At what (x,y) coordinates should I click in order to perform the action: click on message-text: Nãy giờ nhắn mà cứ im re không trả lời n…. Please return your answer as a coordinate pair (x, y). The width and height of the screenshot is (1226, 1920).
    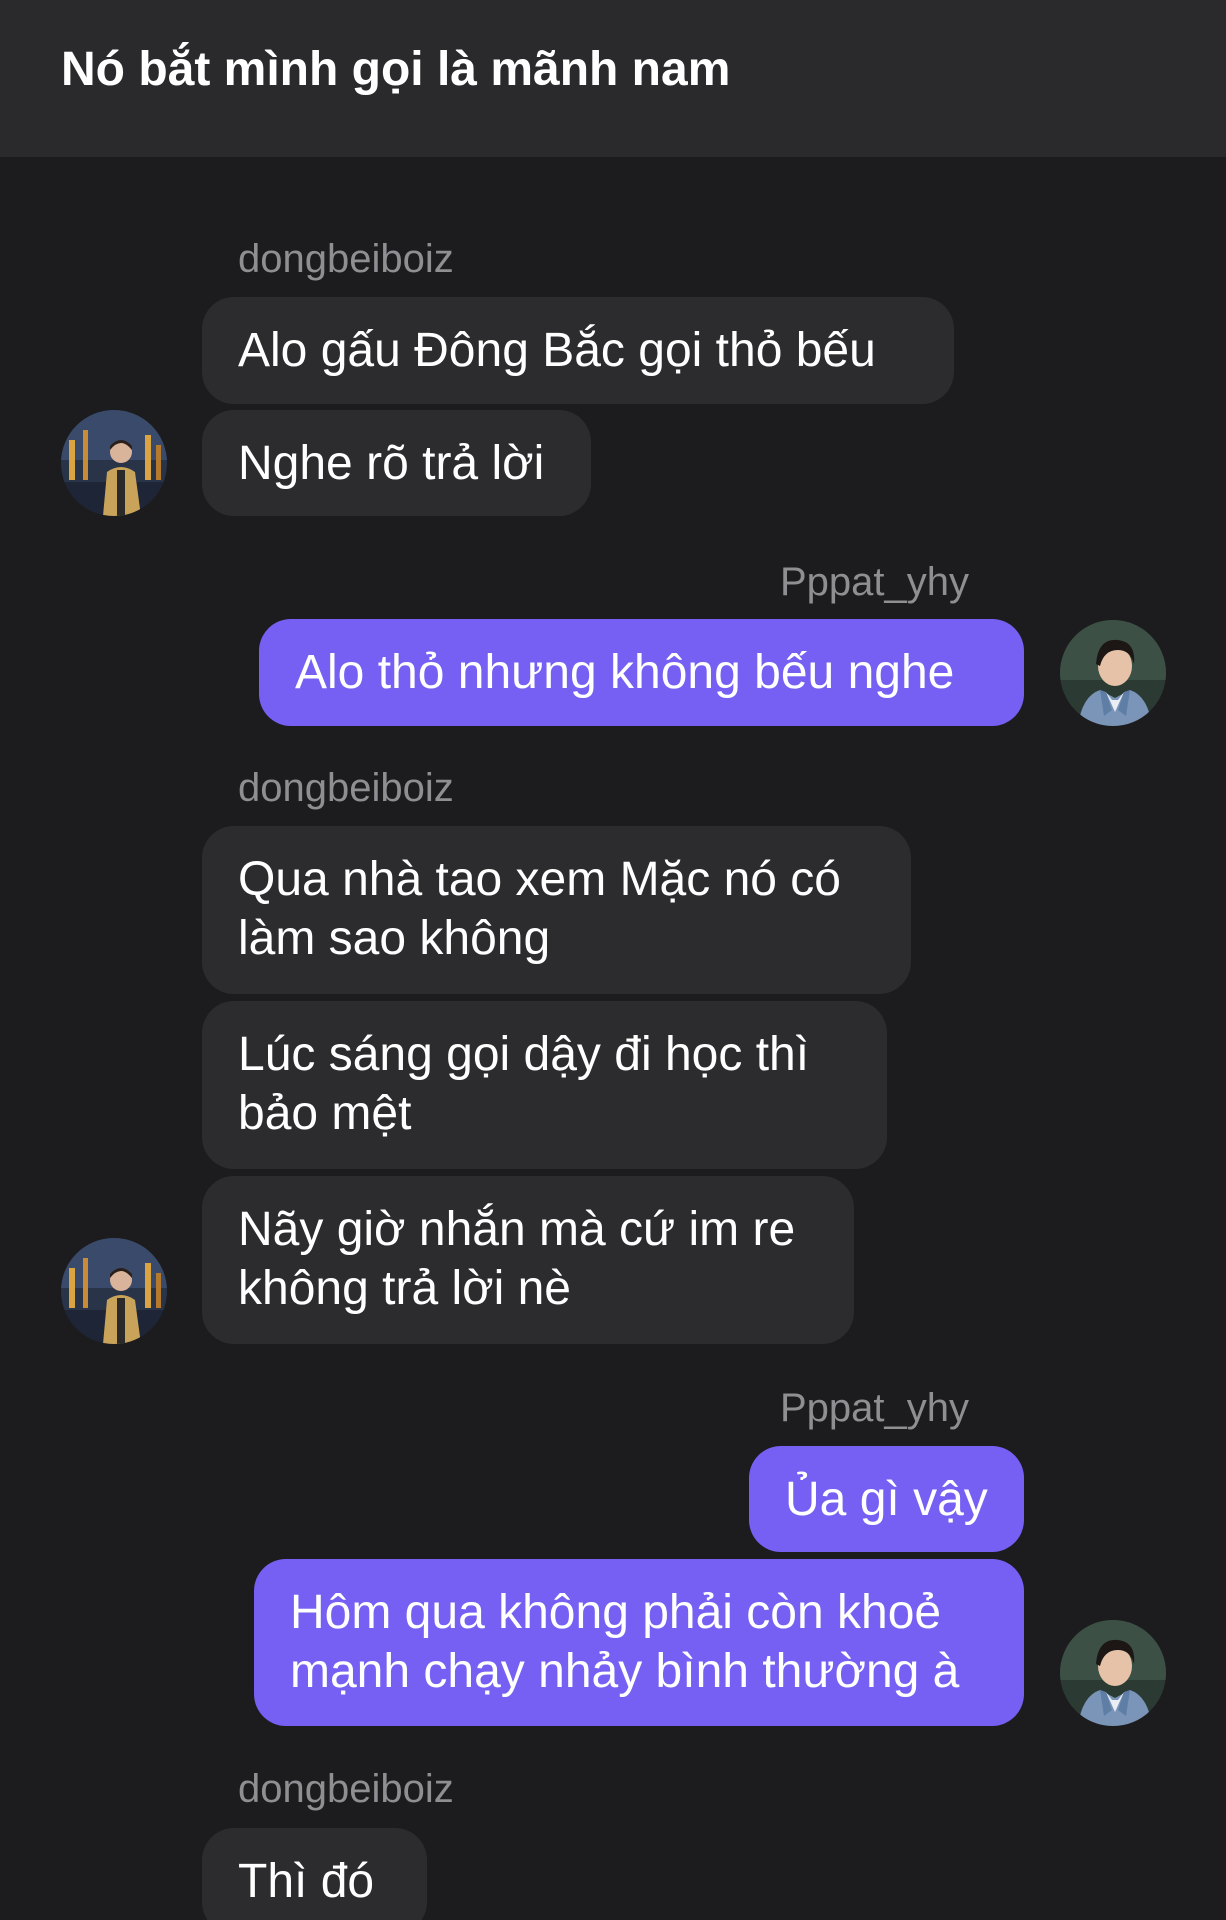
    Looking at the image, I should click on (516, 1259).